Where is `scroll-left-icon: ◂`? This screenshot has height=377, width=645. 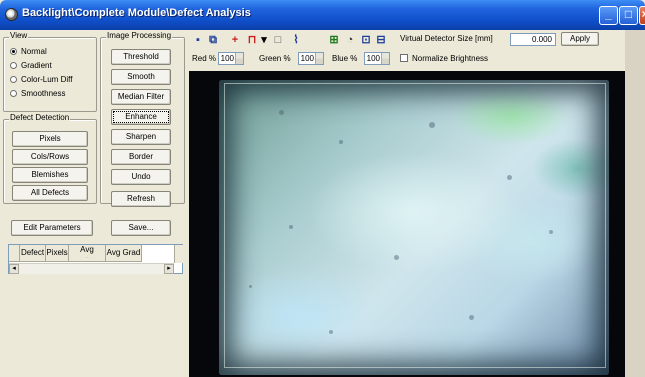 scroll-left-icon: ◂ is located at coordinates (14, 269).